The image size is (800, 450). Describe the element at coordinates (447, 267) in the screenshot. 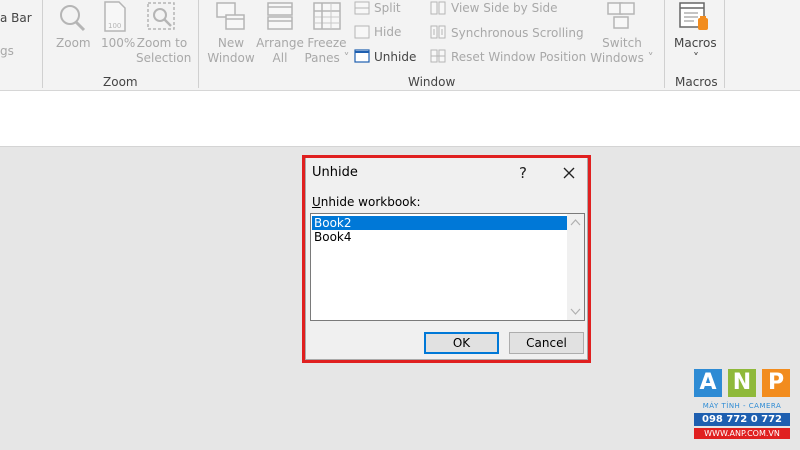

I see `workbook-listbox: Book2 Book4` at that location.